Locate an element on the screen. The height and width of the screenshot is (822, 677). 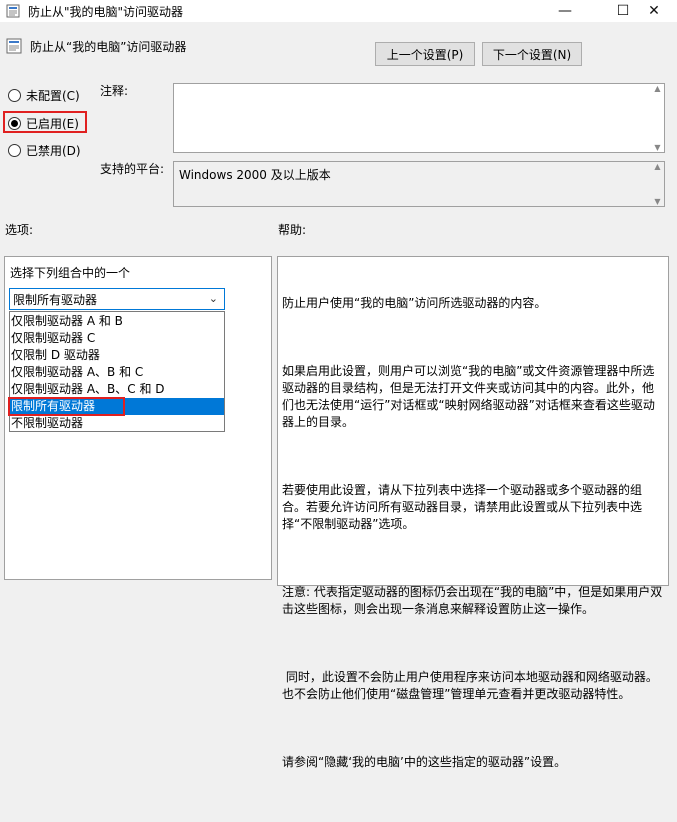
close-icon: ✕ is located at coordinates (654, 11).